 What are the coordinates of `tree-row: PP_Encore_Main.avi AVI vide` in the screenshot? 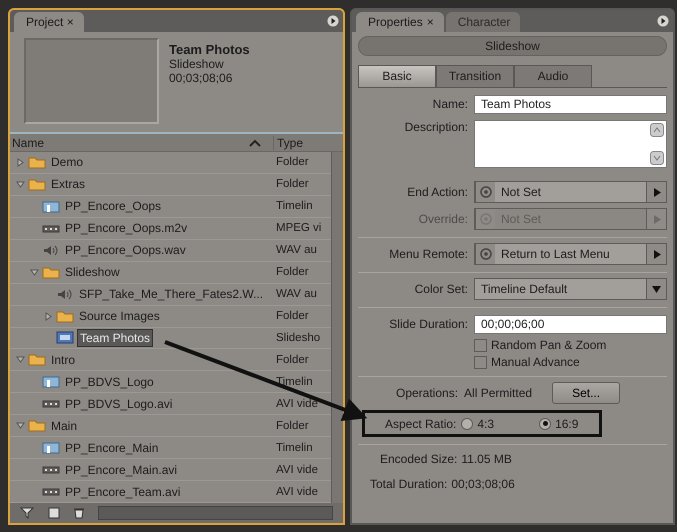 It's located at (170, 470).